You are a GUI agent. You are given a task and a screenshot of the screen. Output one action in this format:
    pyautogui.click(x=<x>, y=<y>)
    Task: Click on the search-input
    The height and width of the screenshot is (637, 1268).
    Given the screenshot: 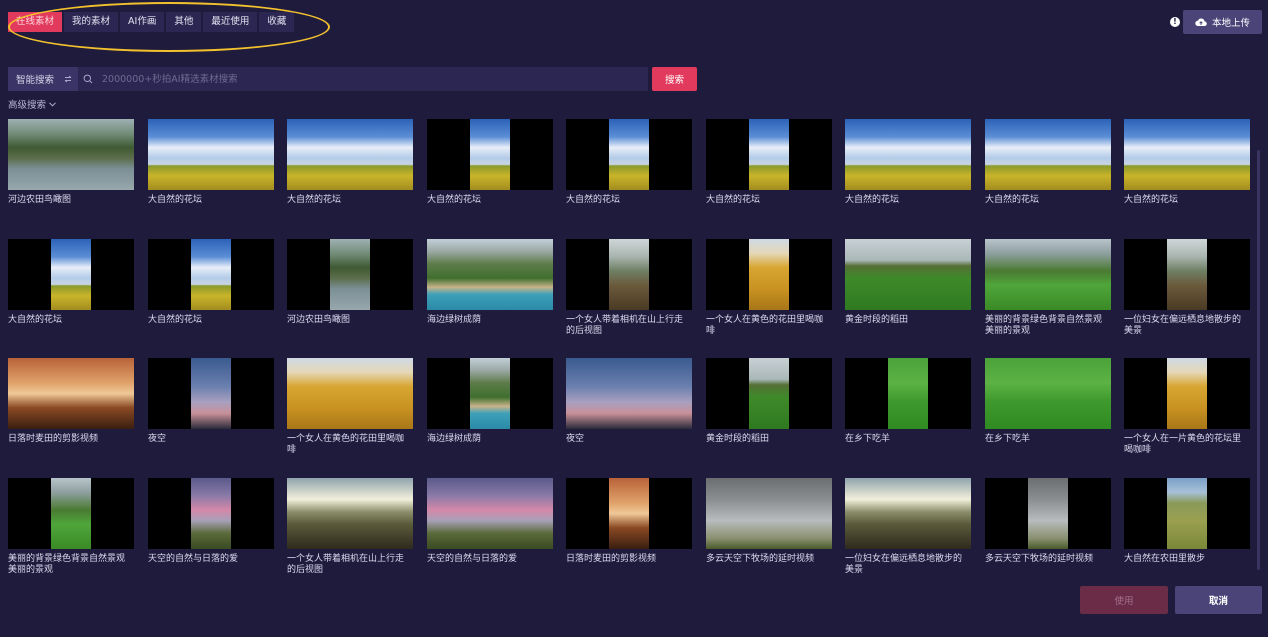 What is the action you would take?
    pyautogui.click(x=373, y=79)
    